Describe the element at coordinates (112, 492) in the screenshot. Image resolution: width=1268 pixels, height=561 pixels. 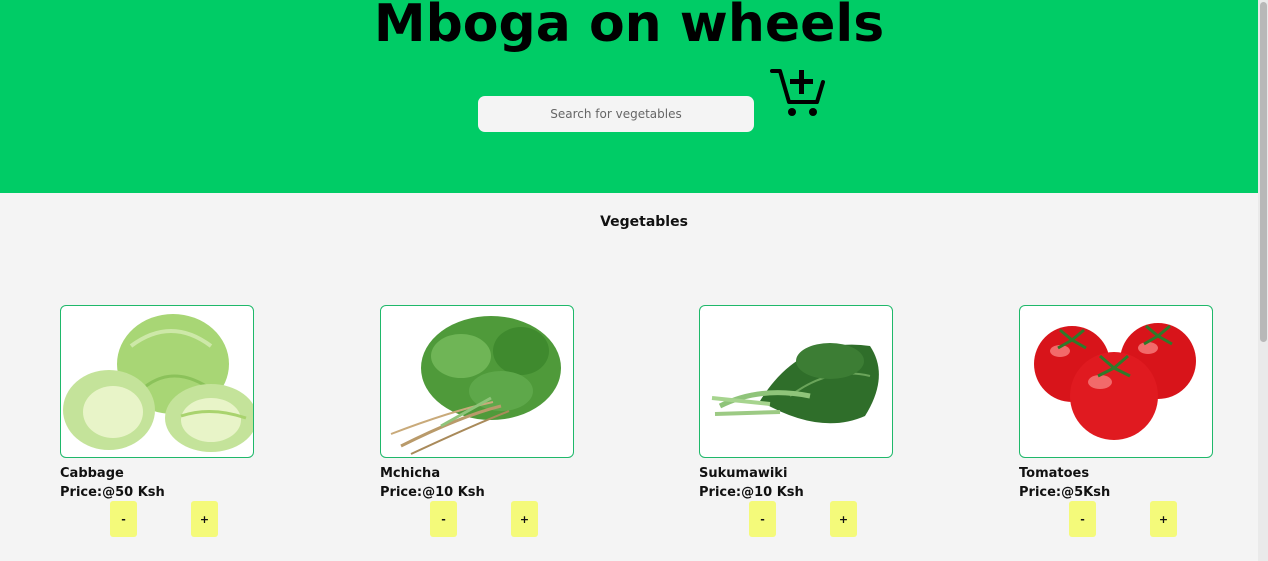
I see `product-price: Price:@50 Ksh` at that location.